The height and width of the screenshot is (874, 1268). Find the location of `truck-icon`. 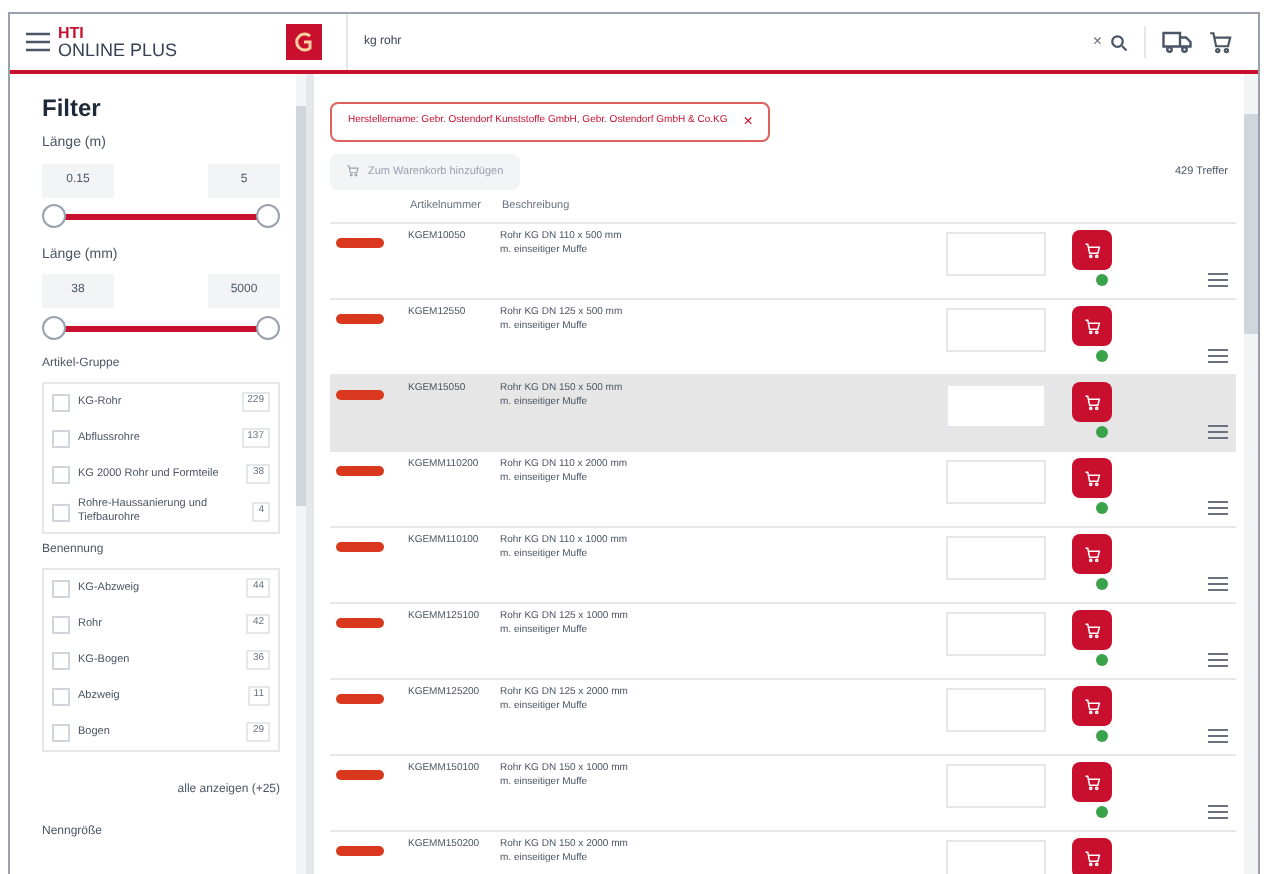

truck-icon is located at coordinates (1177, 42).